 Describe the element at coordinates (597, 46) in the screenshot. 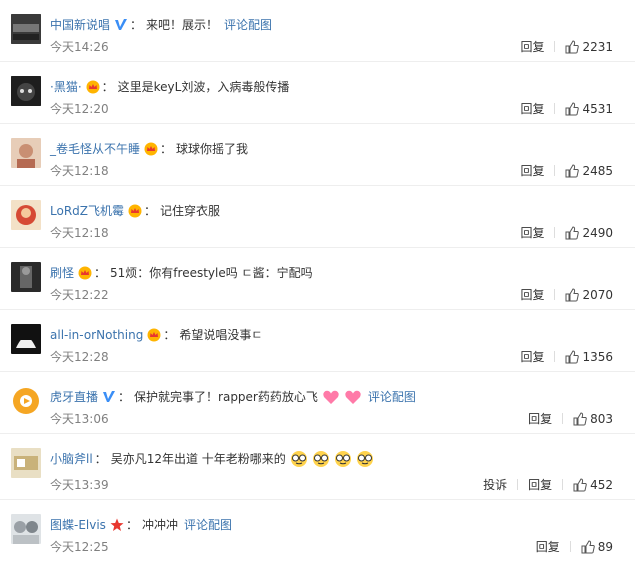

I see `like-count: 2231` at that location.